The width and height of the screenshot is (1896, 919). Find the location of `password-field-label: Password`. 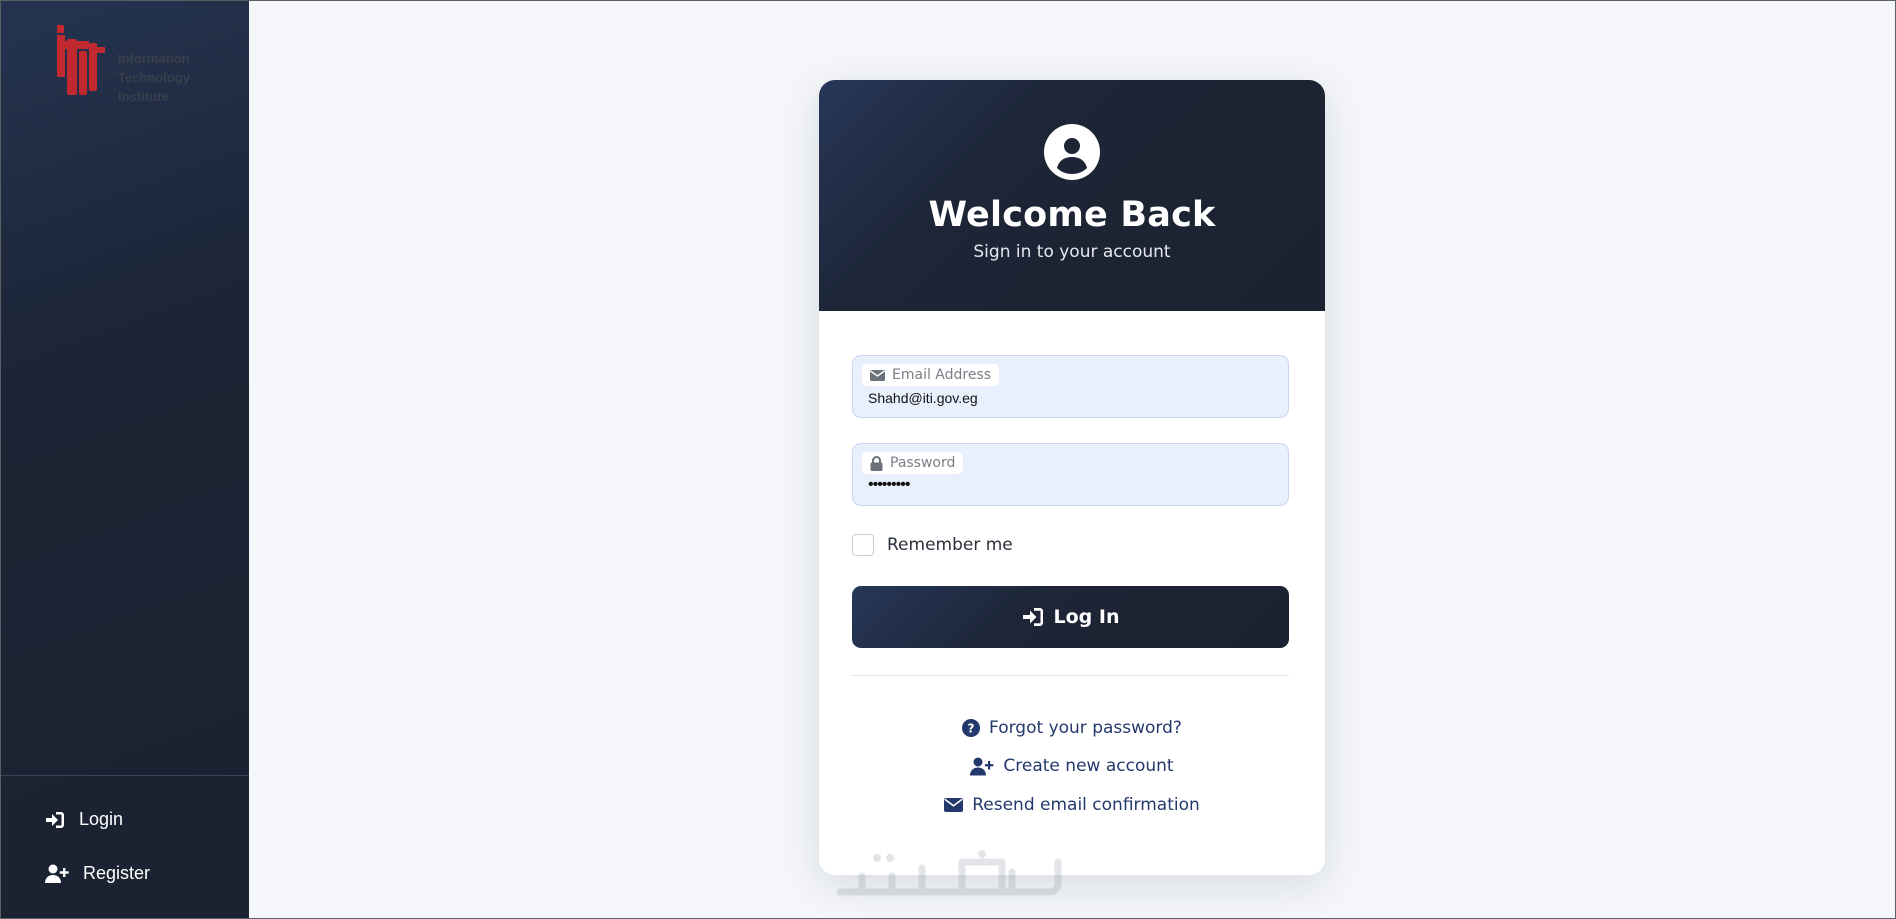

password-field-label: Password is located at coordinates (913, 463).